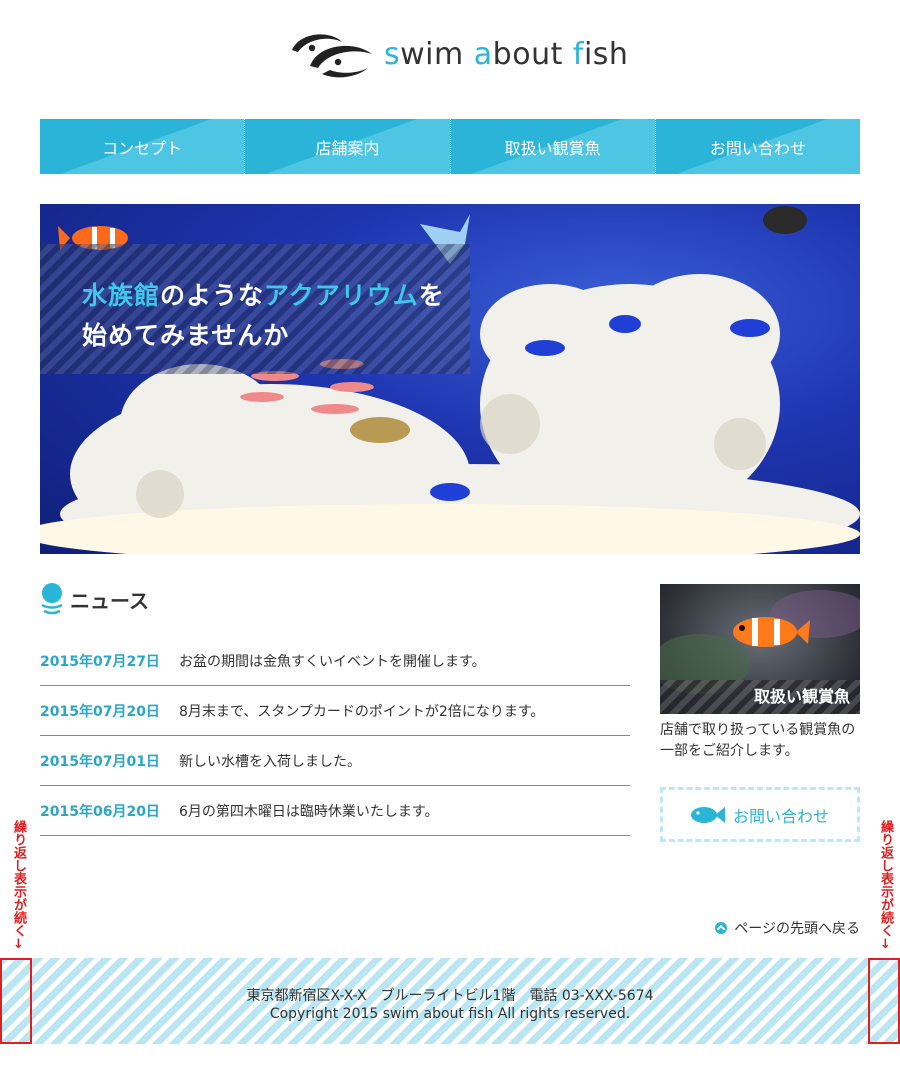  I want to click on news-item: 2015年07月01日 新しい水槽を入荷しました。, so click(335, 761).